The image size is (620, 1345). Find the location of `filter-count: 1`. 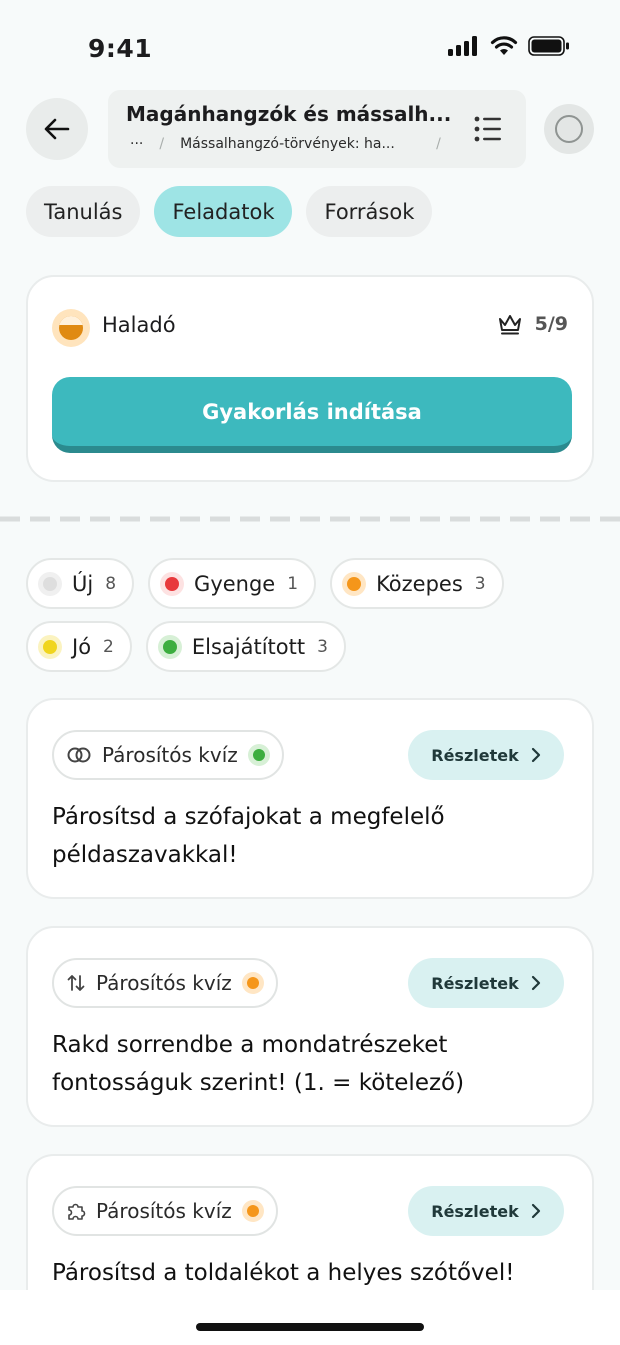

filter-count: 1 is located at coordinates (293, 583).